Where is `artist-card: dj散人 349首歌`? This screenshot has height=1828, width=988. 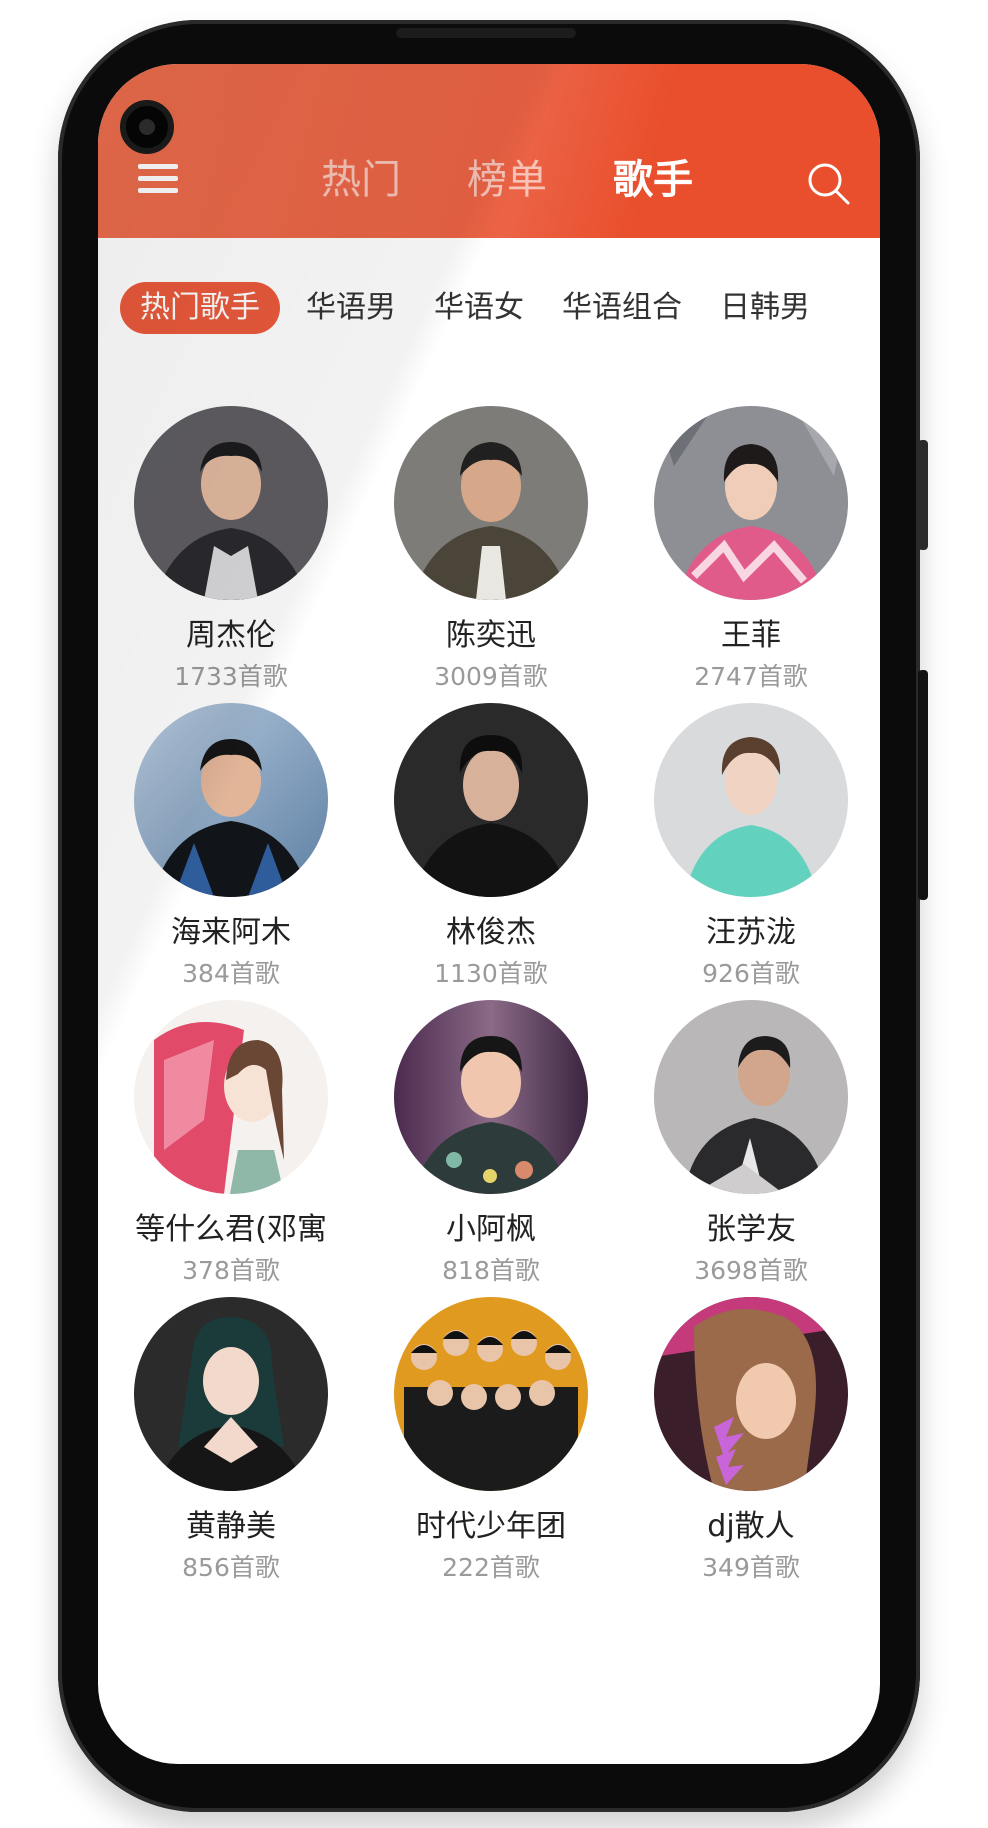 artist-card: dj散人 349首歌 is located at coordinates (750, 1447).